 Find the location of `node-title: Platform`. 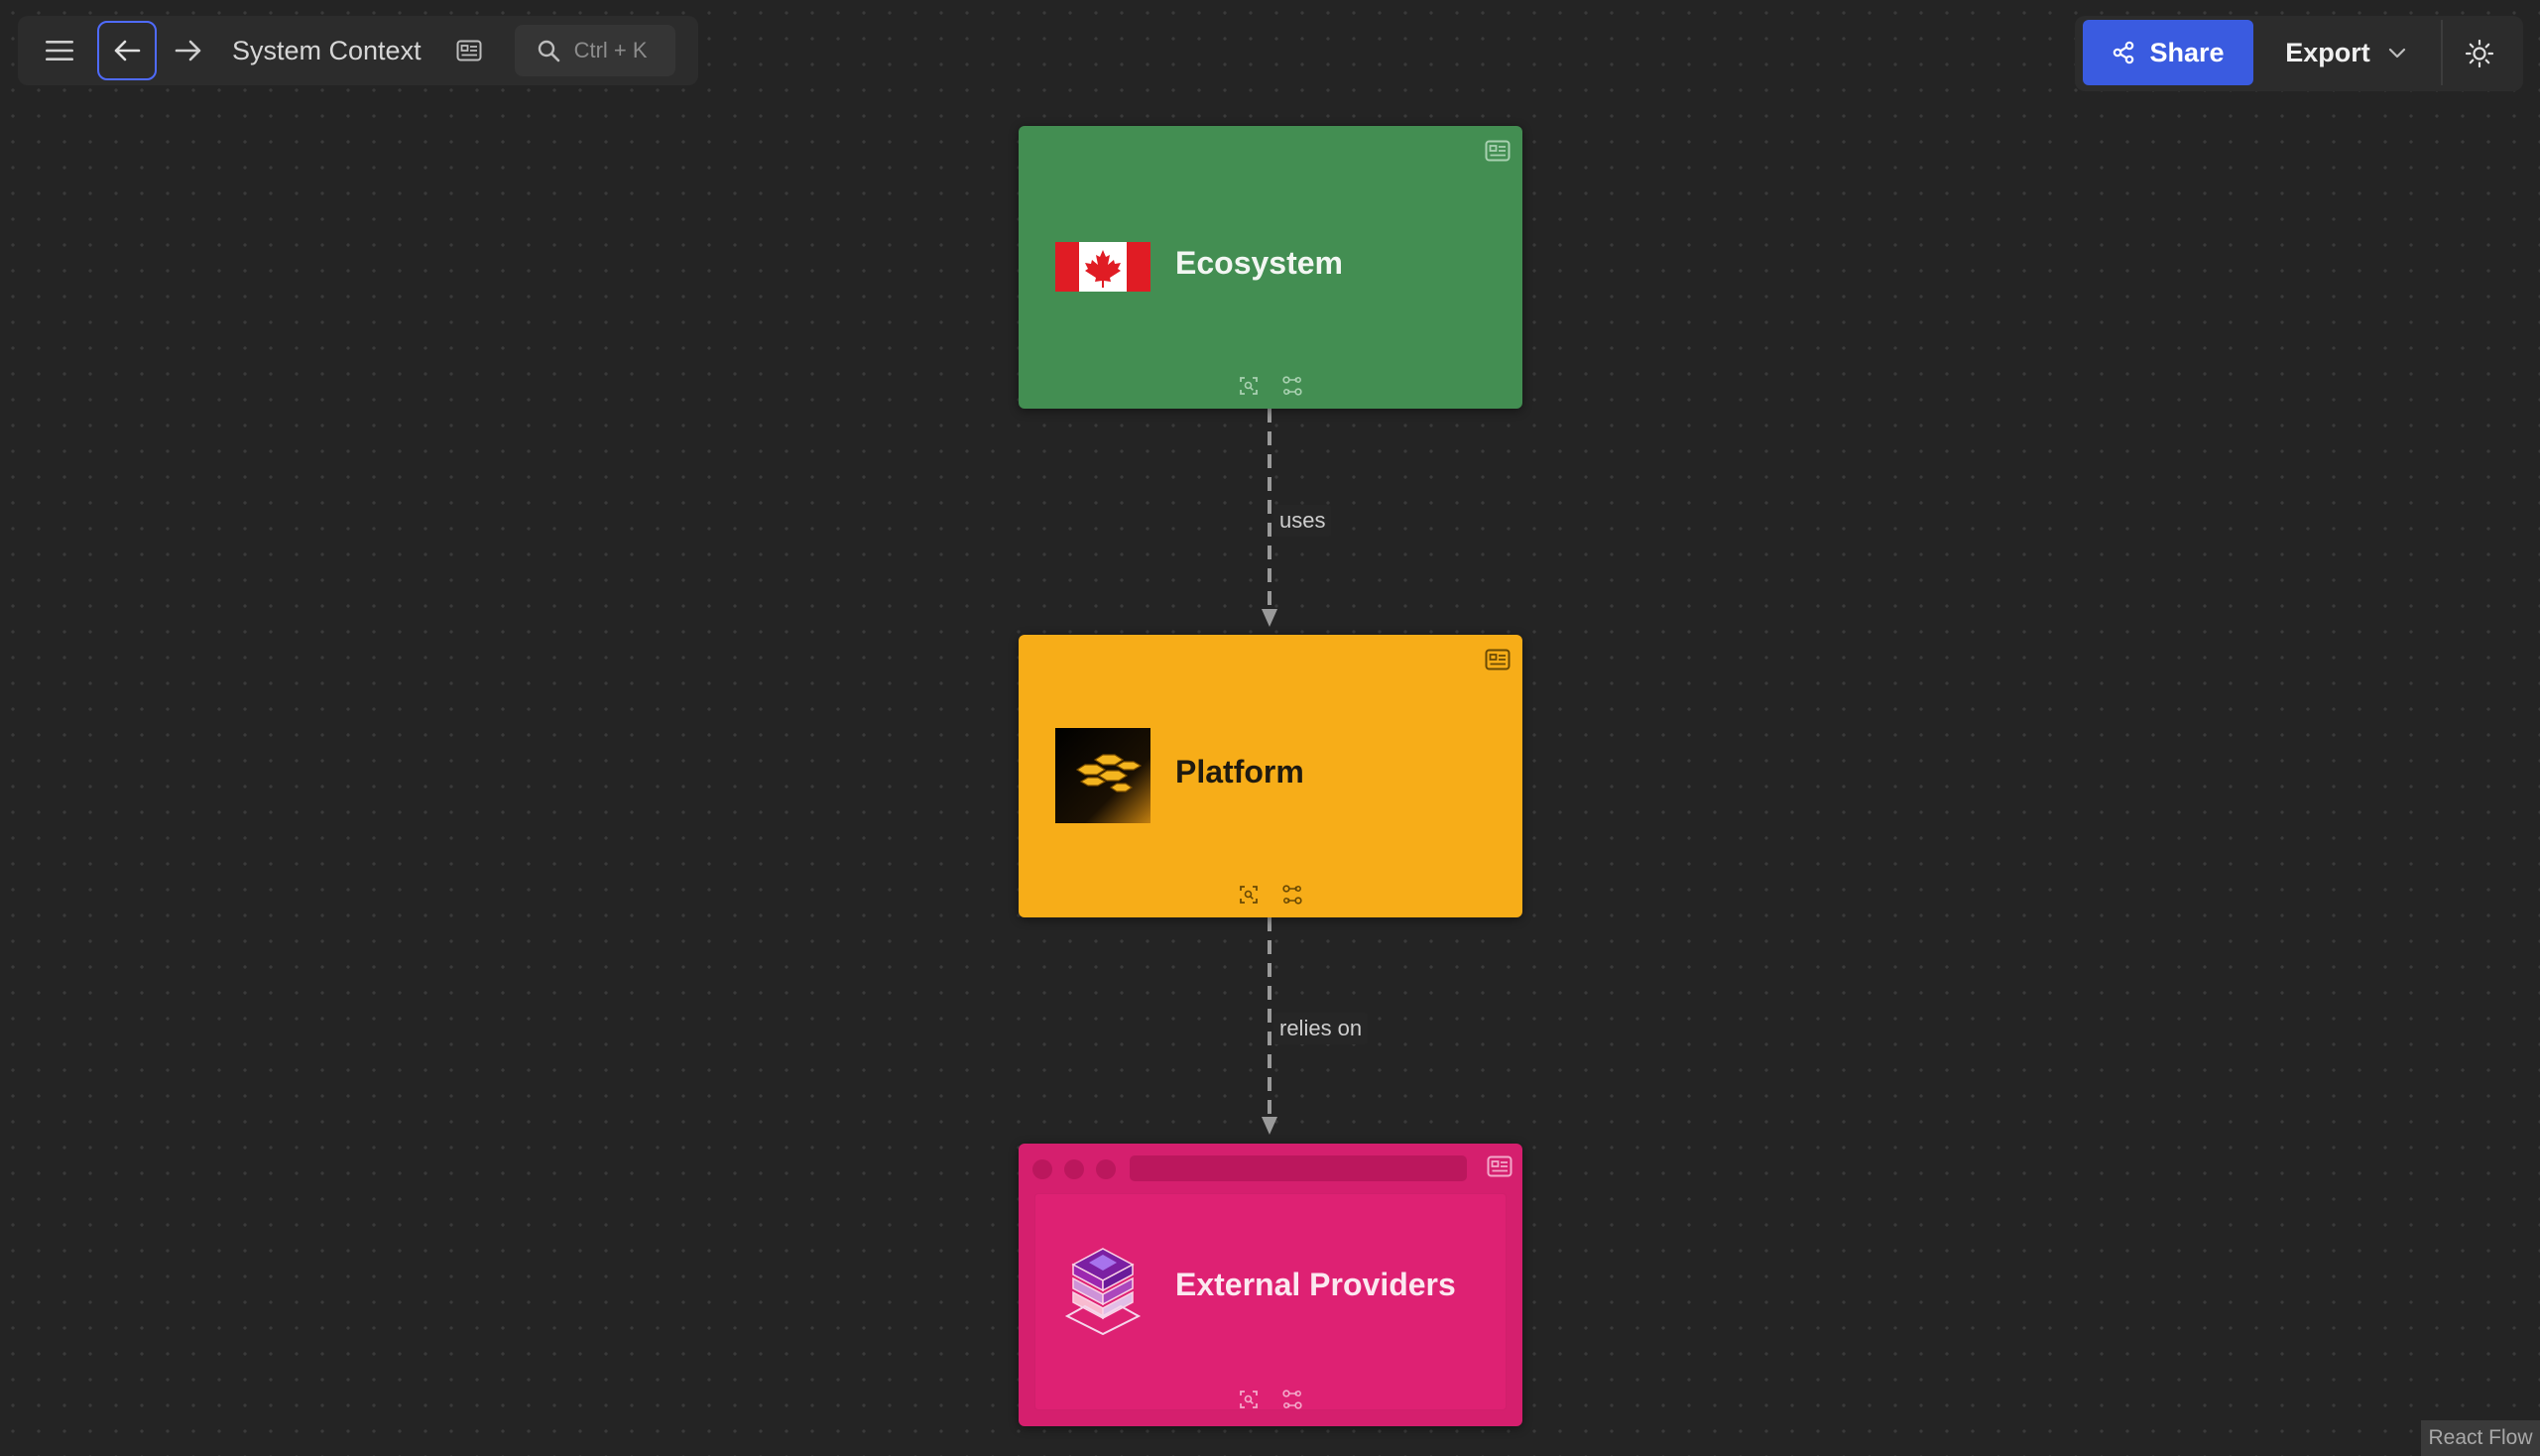

node-title: Platform is located at coordinates (1239, 771).